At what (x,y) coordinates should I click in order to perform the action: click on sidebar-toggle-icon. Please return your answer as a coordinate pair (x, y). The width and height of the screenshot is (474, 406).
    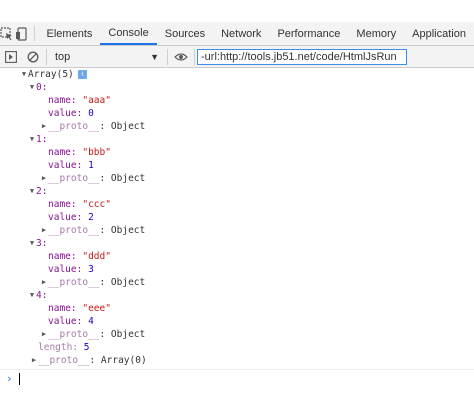
    Looking at the image, I should click on (11, 57).